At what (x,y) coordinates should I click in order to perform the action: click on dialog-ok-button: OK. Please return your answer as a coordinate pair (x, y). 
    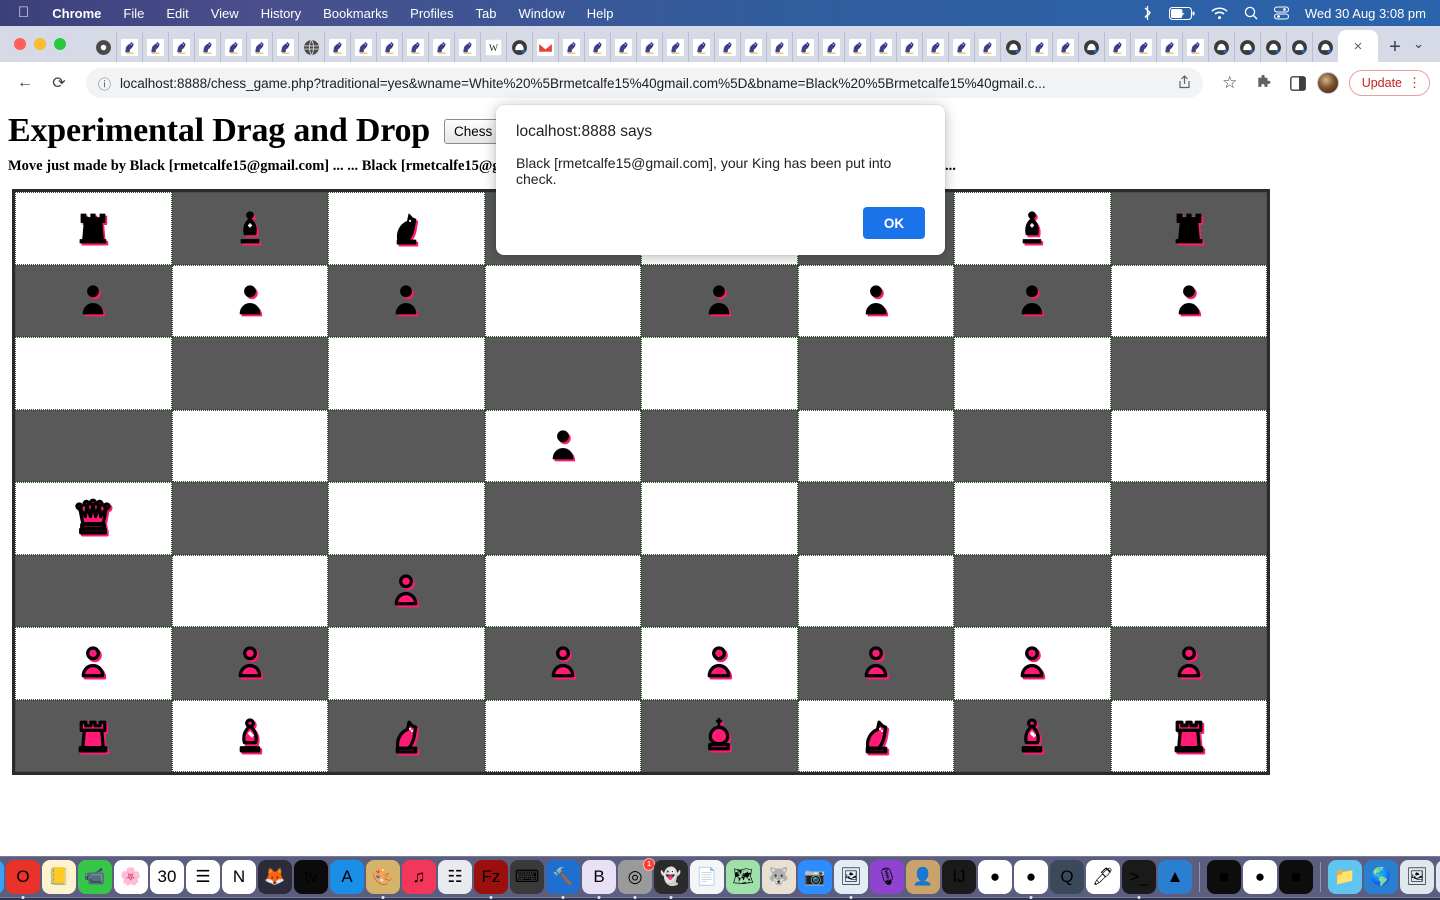
    Looking at the image, I should click on (894, 223).